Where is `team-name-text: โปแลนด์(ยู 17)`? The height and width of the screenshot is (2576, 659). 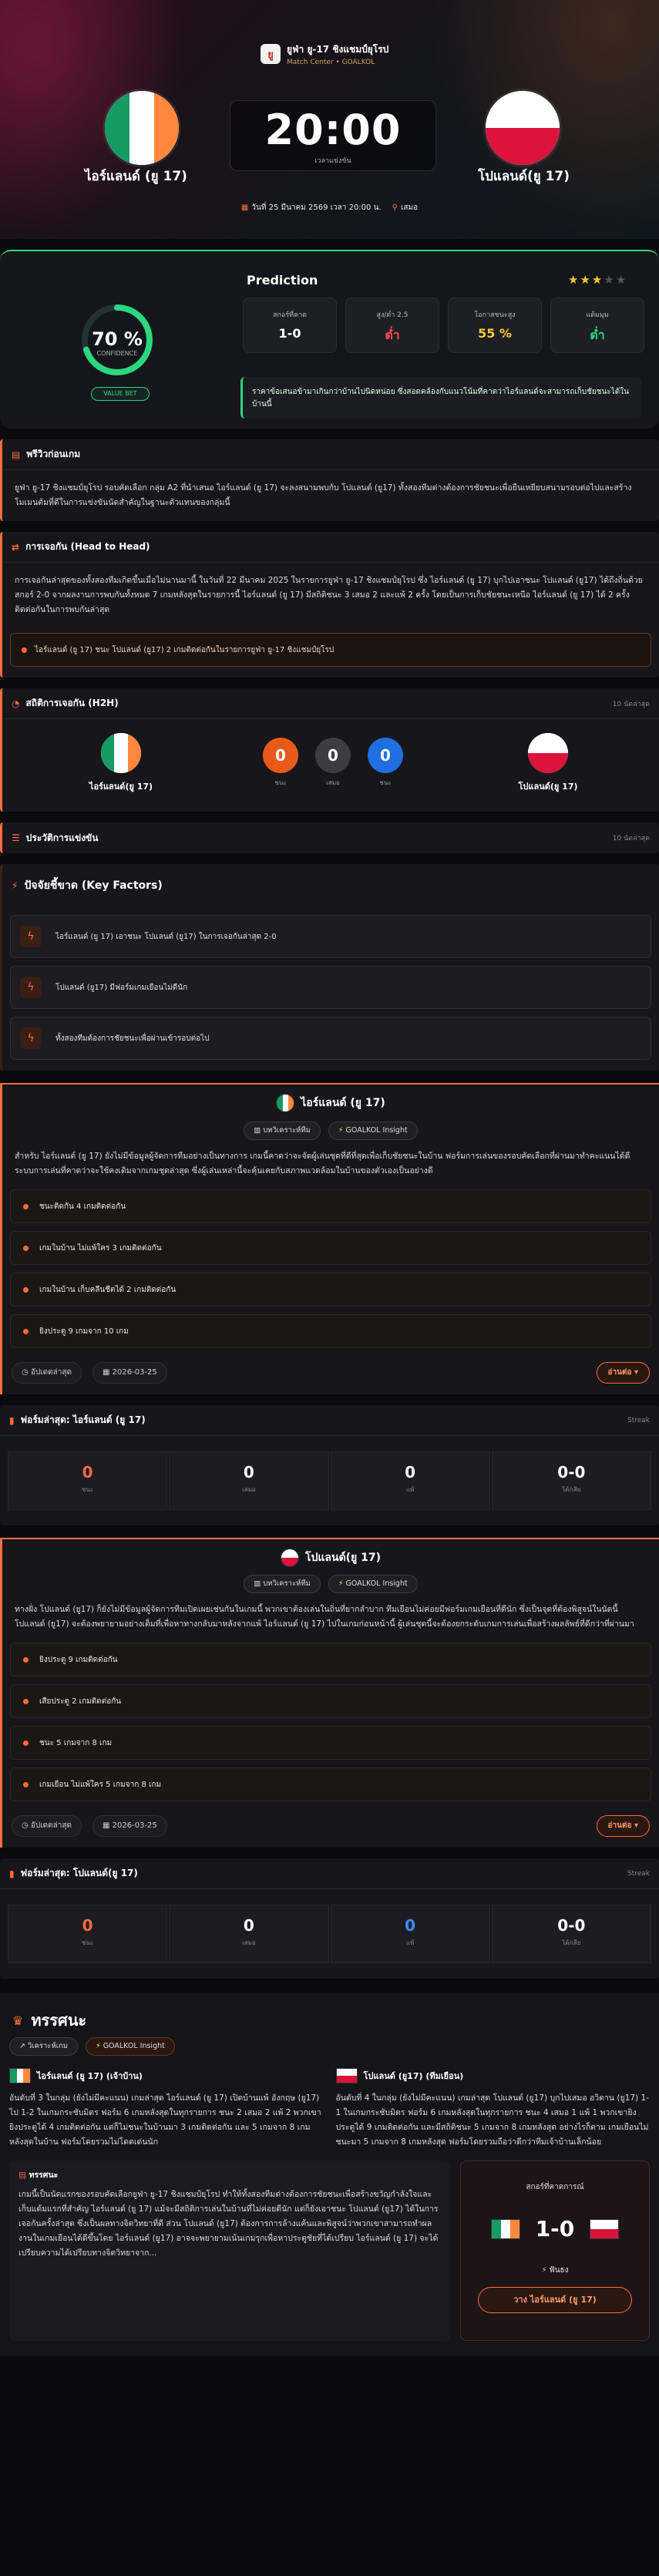
team-name-text: โปแลนด์(ยู 17) is located at coordinates (343, 1558).